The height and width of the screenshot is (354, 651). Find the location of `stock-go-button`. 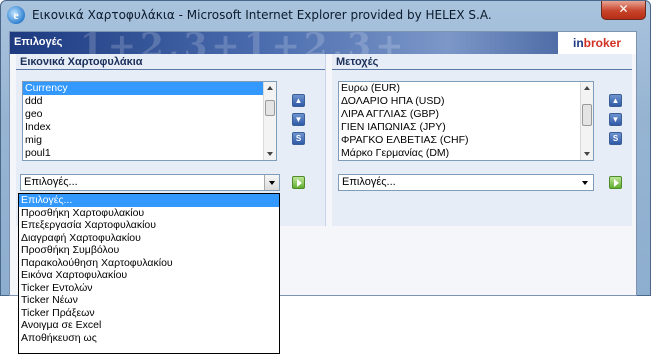

stock-go-button is located at coordinates (615, 182).